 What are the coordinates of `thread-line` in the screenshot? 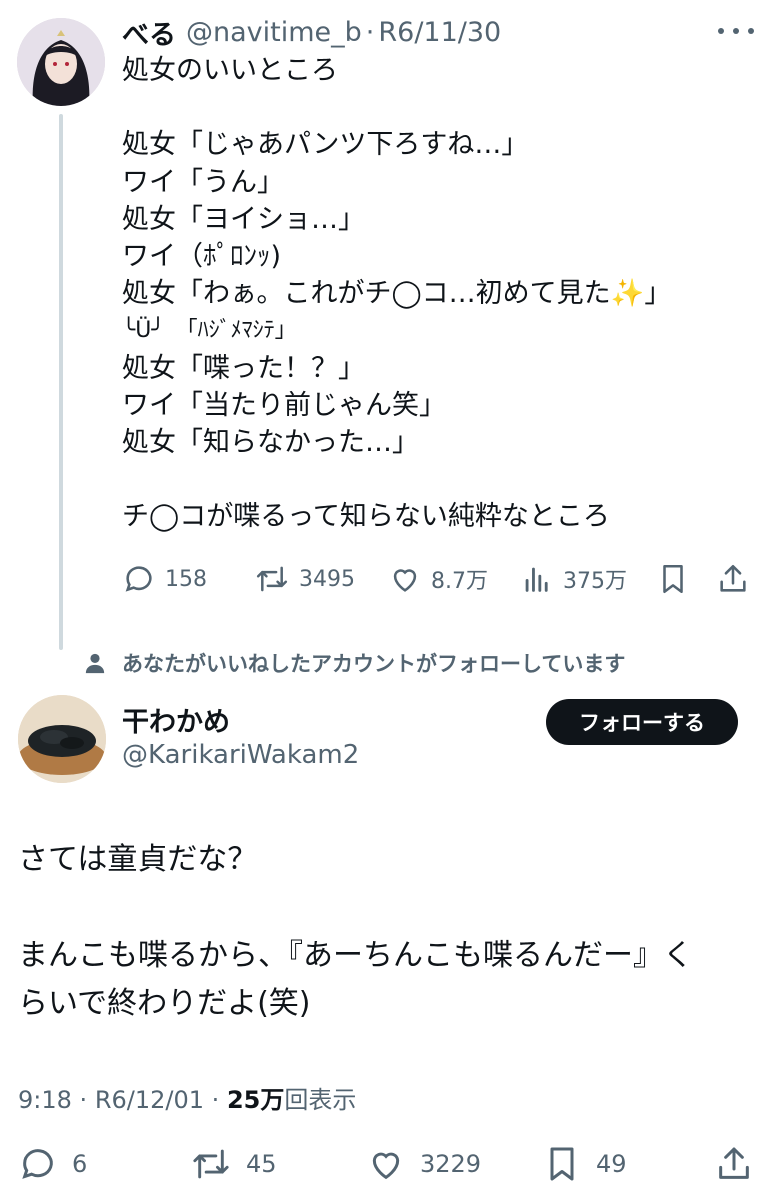 It's located at (61, 382).